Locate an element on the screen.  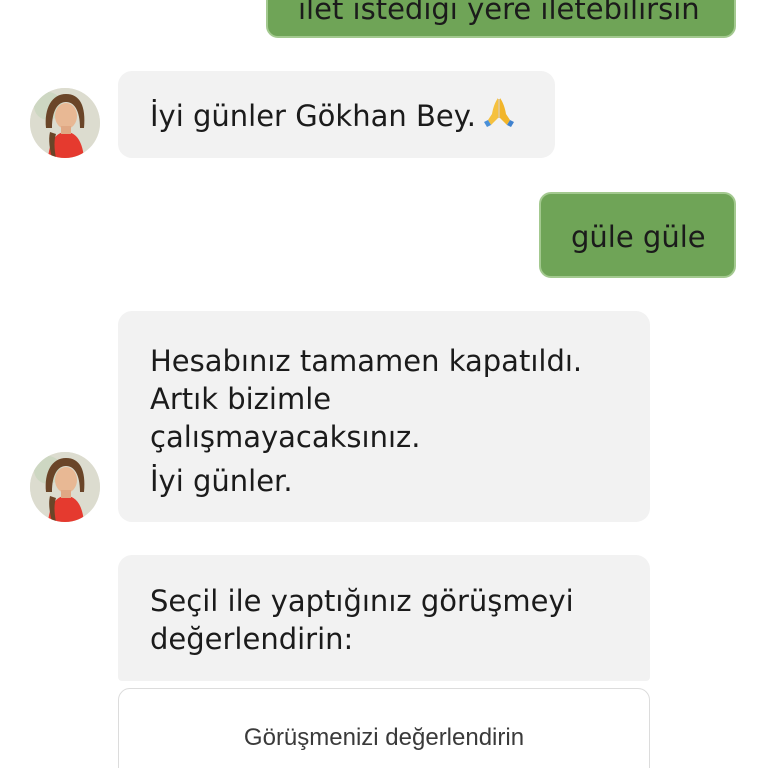
folded-hands-icon is located at coordinates (499, 115).